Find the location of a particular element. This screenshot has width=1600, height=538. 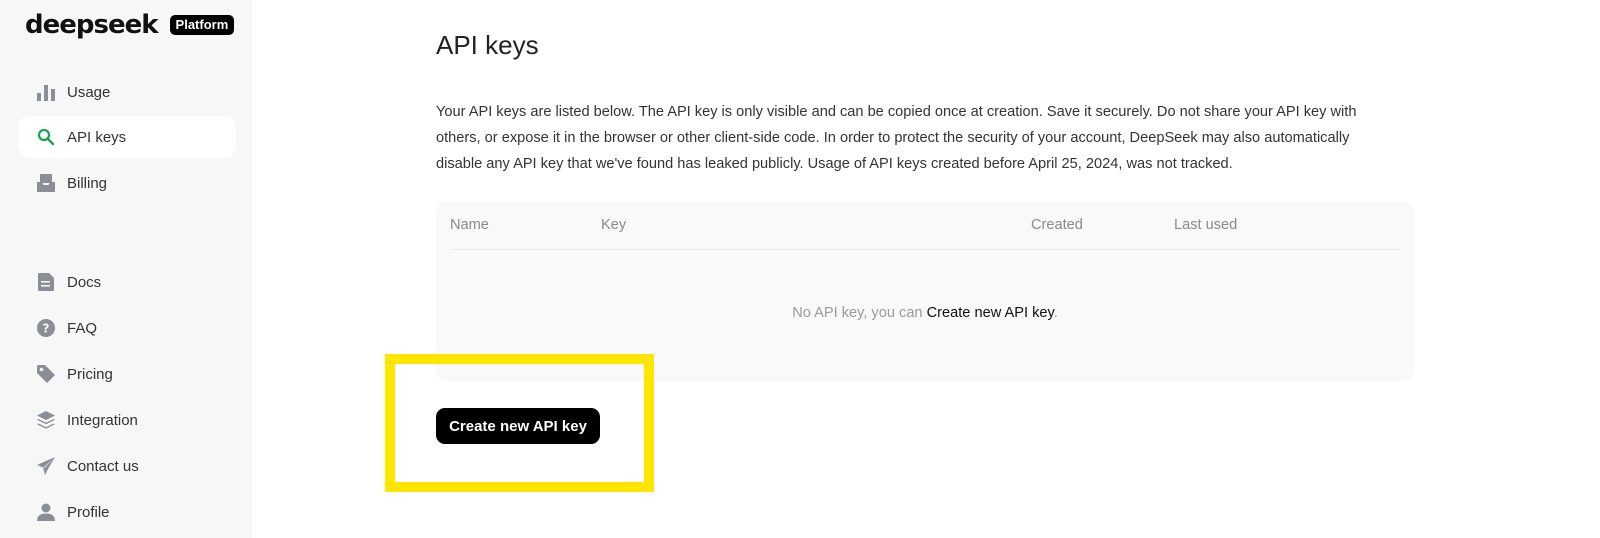

billing-icon is located at coordinates (46, 183).